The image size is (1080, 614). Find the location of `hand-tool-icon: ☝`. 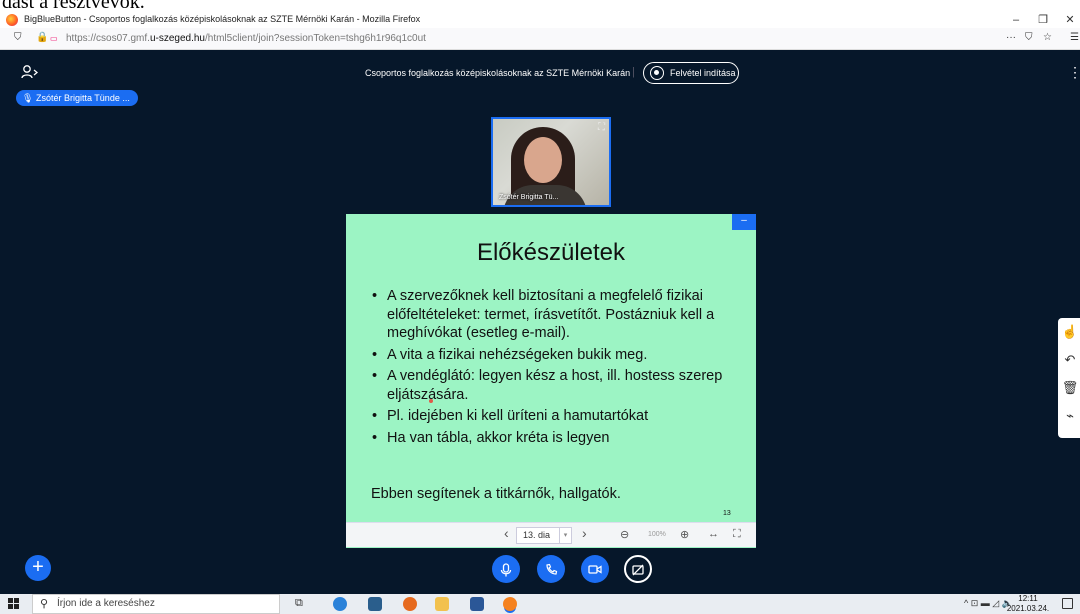

hand-tool-icon: ☝ is located at coordinates (1070, 332).